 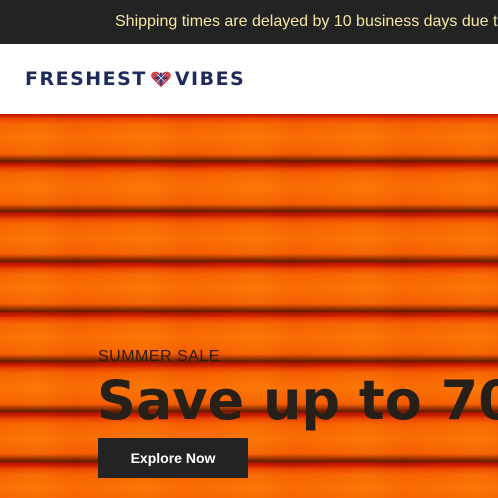 I want to click on logo-text-left: FRESHEST, so click(x=86, y=79).